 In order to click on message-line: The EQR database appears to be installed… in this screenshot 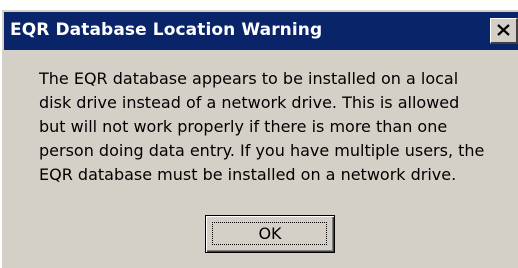, I will do `click(249, 78)`.